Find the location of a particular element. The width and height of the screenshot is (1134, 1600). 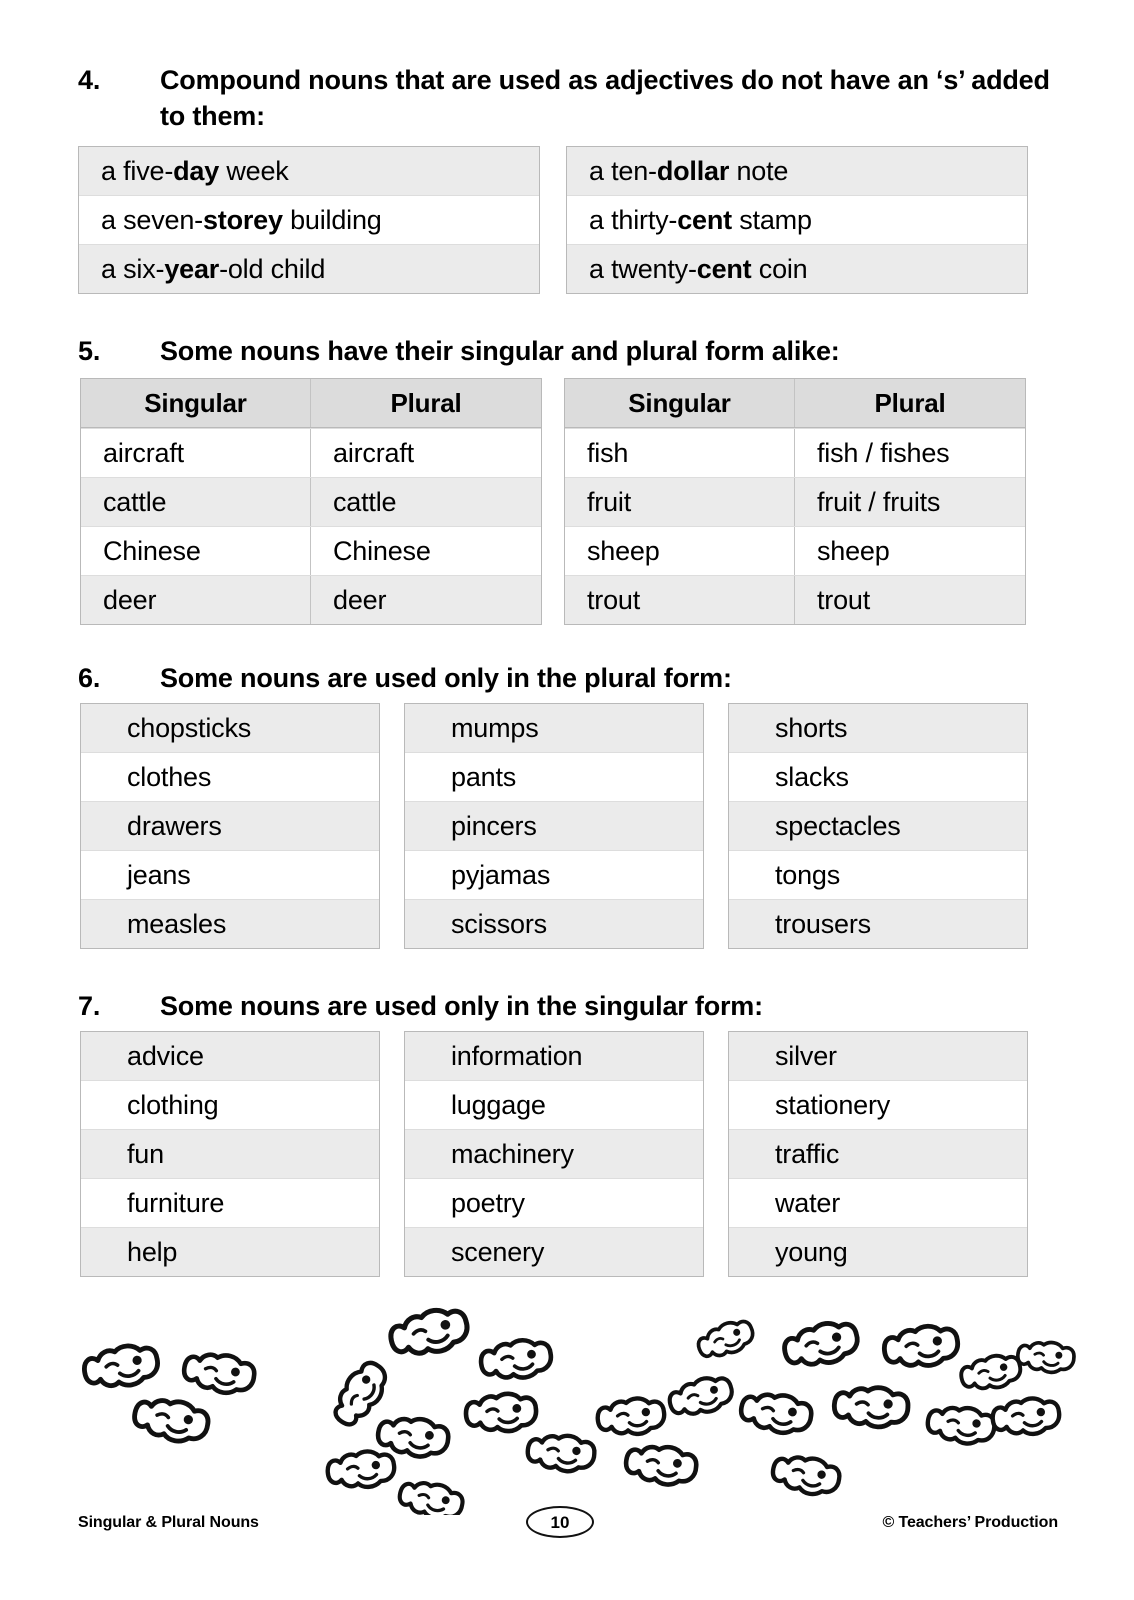

noun-cell: help is located at coordinates (152, 1252).